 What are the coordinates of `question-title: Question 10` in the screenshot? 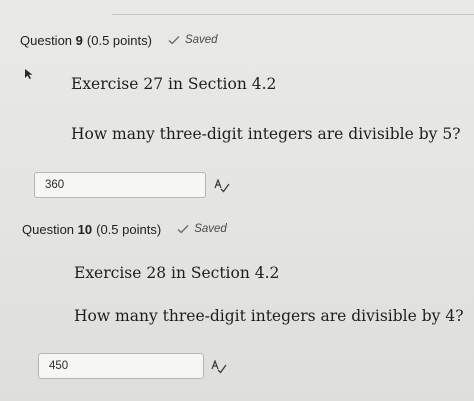 It's located at (57, 229).